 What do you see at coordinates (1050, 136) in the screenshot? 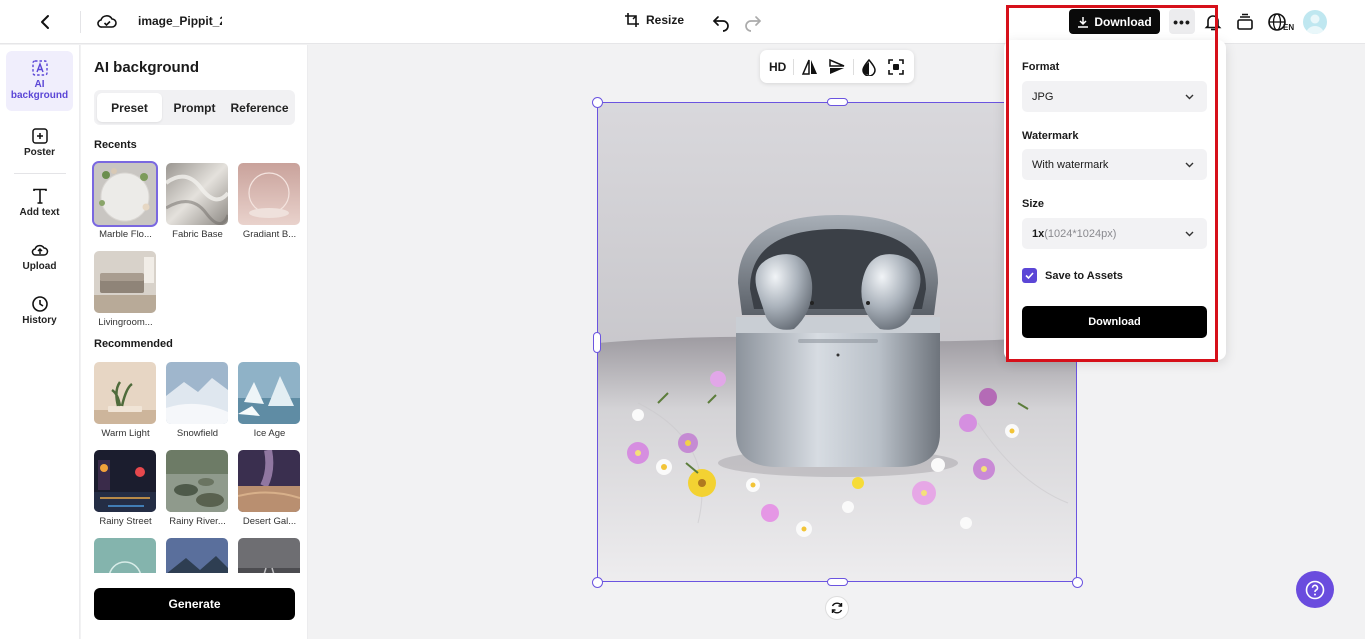
I see `watermark-label: Watermark` at bounding box center [1050, 136].